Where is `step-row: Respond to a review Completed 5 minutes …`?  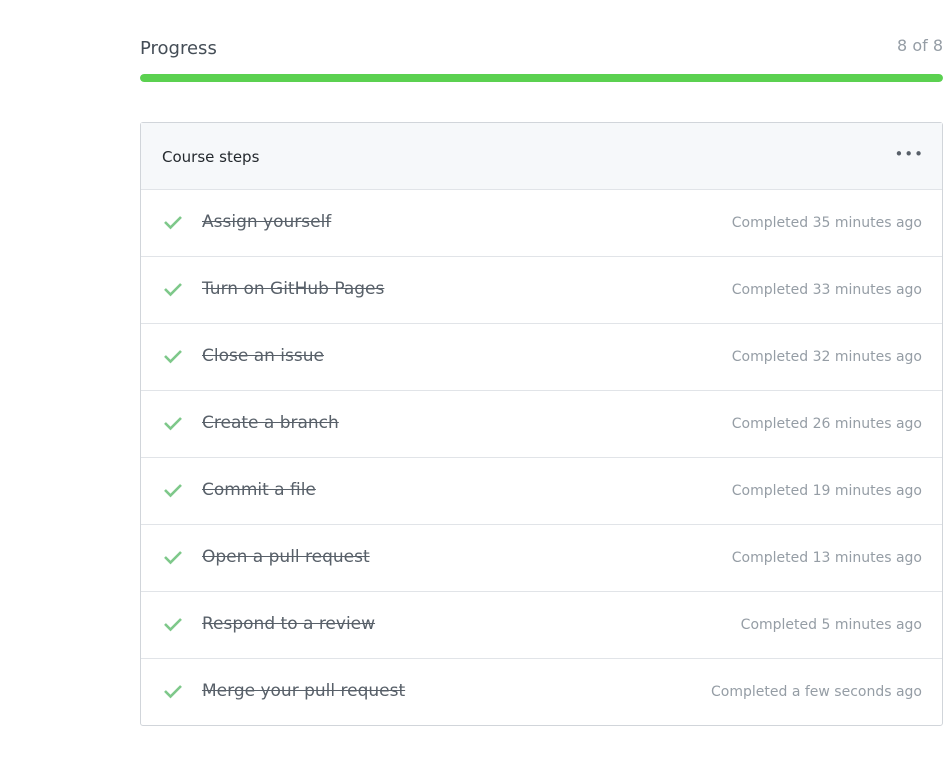 step-row: Respond to a review Completed 5 minutes … is located at coordinates (541, 625).